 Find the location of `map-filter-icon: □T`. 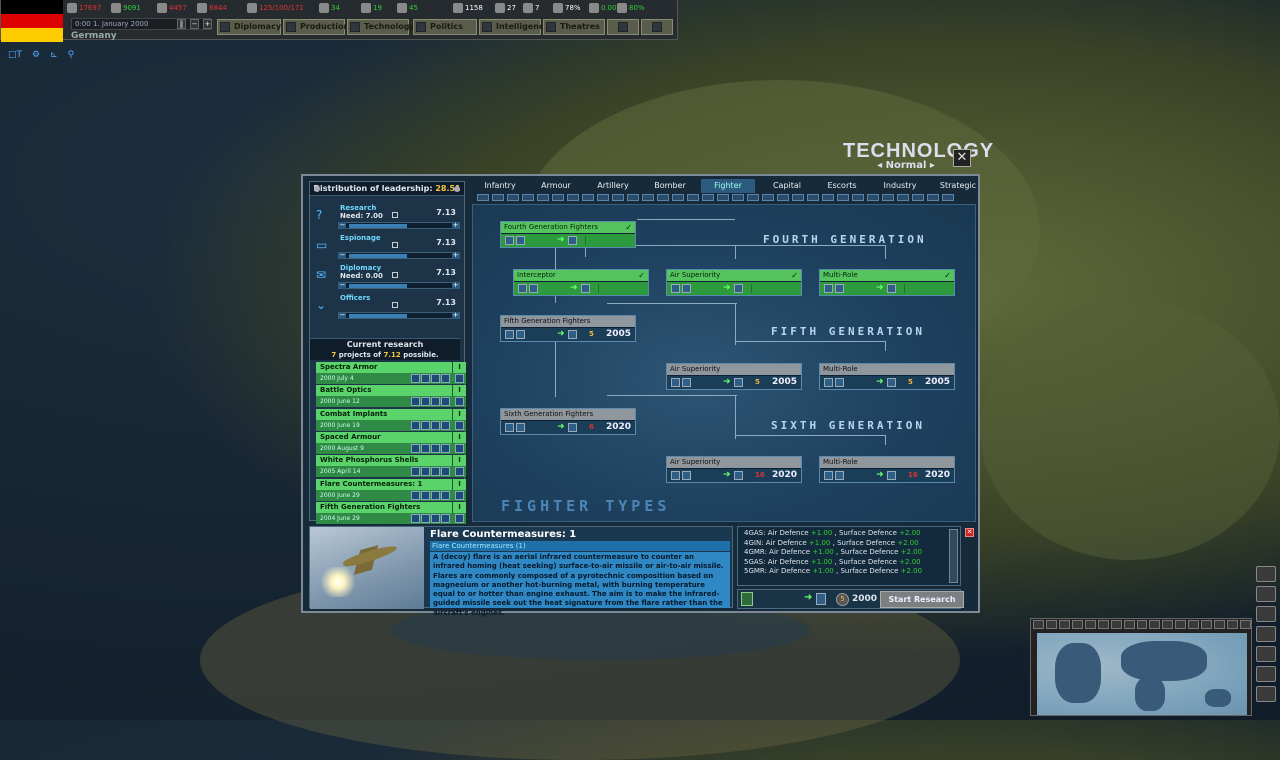

map-filter-icon: □T is located at coordinates (15, 55).